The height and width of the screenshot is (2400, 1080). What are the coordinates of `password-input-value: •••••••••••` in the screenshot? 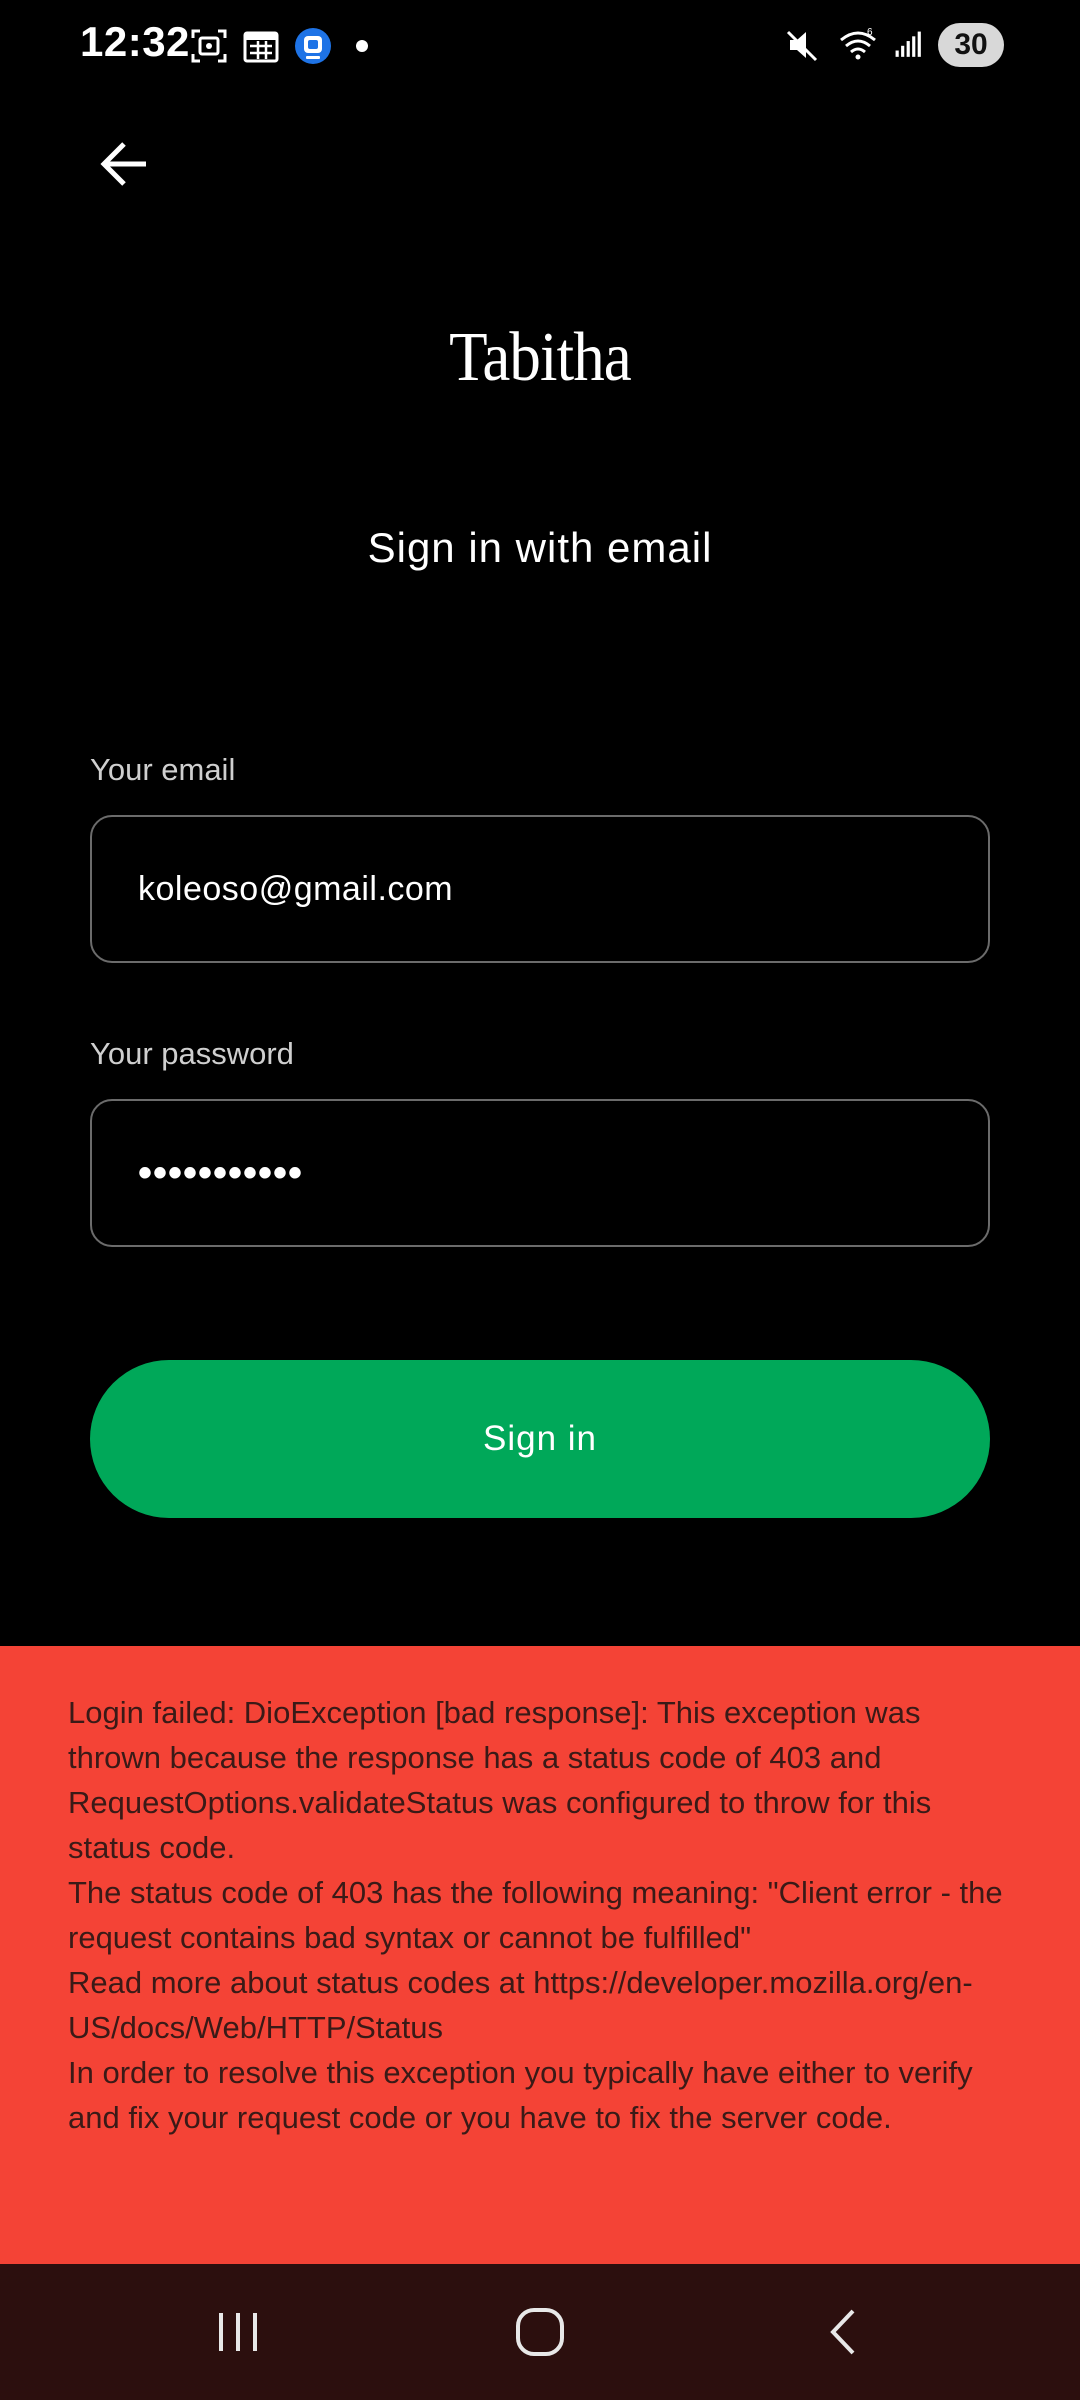 It's located at (538, 1173).